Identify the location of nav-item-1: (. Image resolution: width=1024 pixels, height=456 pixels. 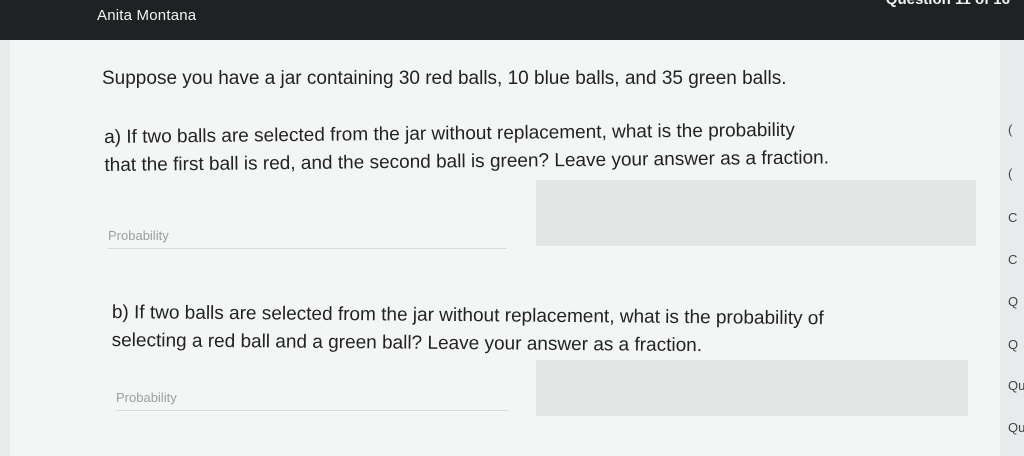
(1010, 129).